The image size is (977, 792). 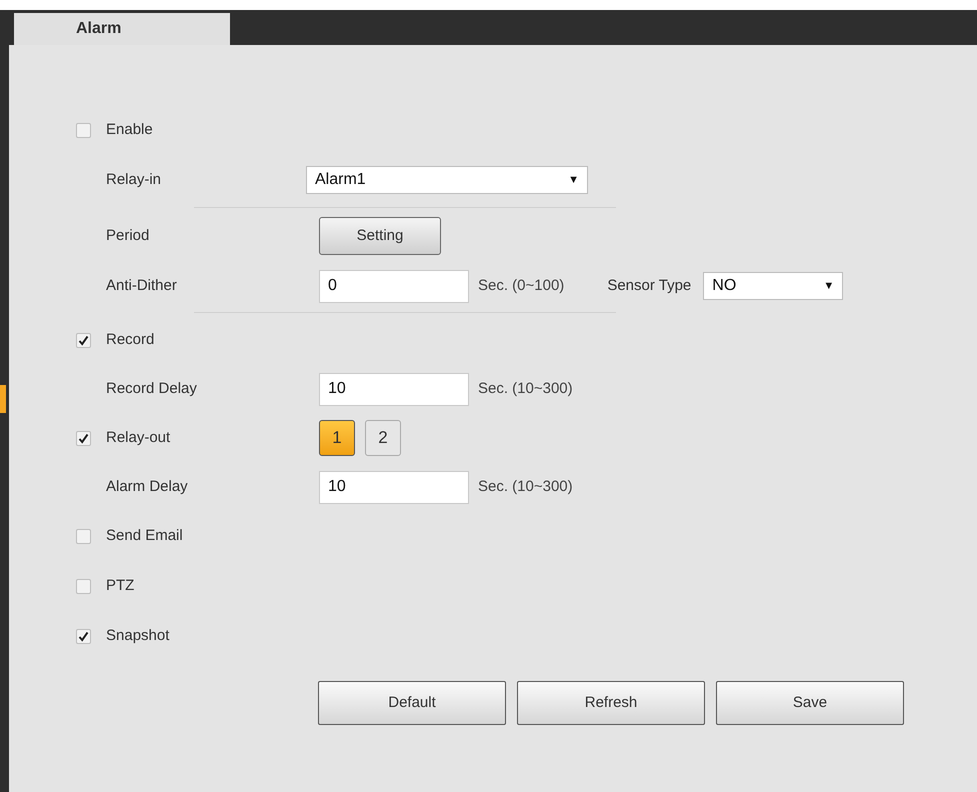 What do you see at coordinates (130, 340) in the screenshot?
I see `field-label: Record` at bounding box center [130, 340].